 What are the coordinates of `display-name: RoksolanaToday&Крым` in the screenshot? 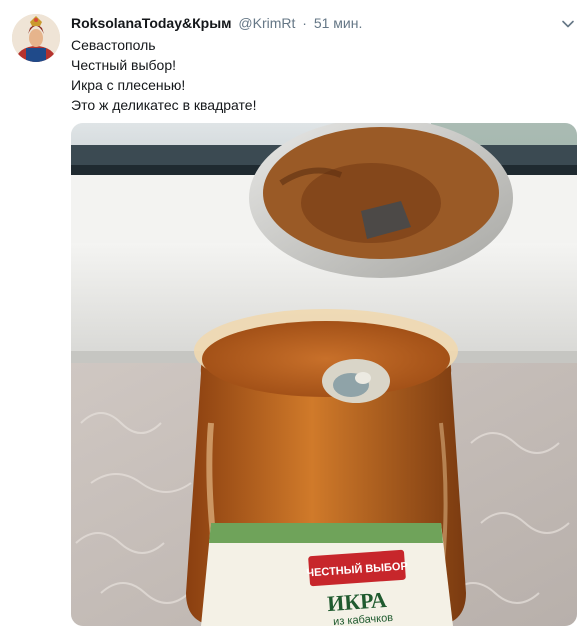 It's located at (151, 23).